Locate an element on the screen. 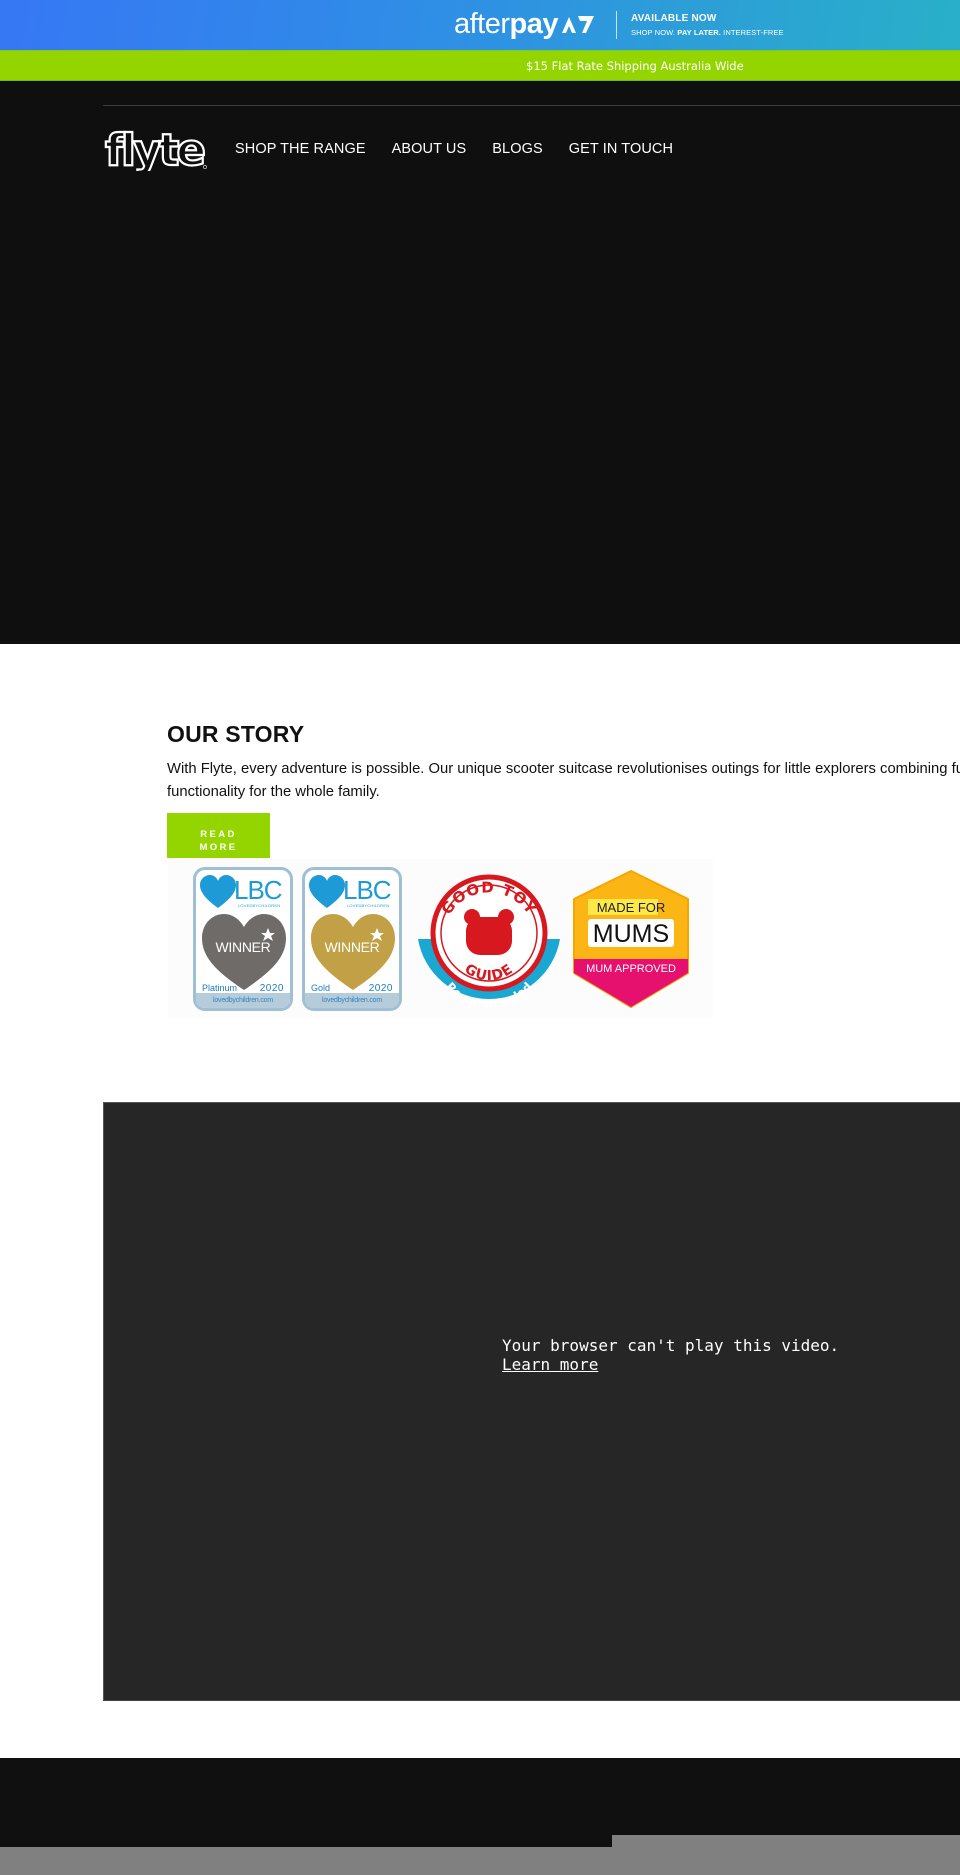  afterpay-headline: AVAILABLE NOW is located at coordinates (674, 18).